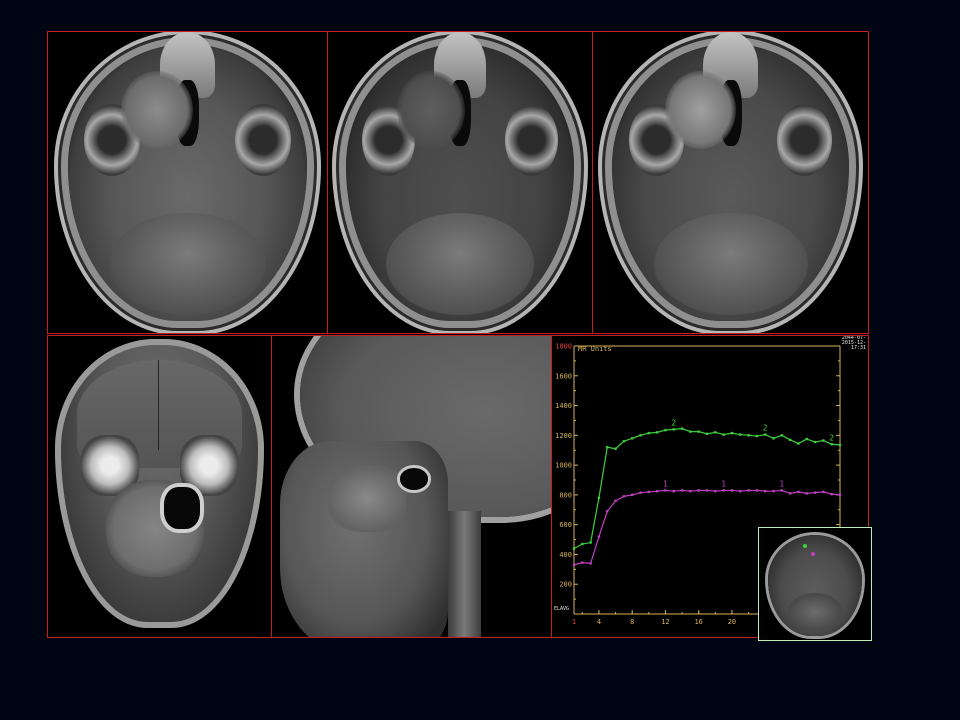  Describe the element at coordinates (563, 406) in the screenshot. I see `y-tick-label: 1400` at that location.